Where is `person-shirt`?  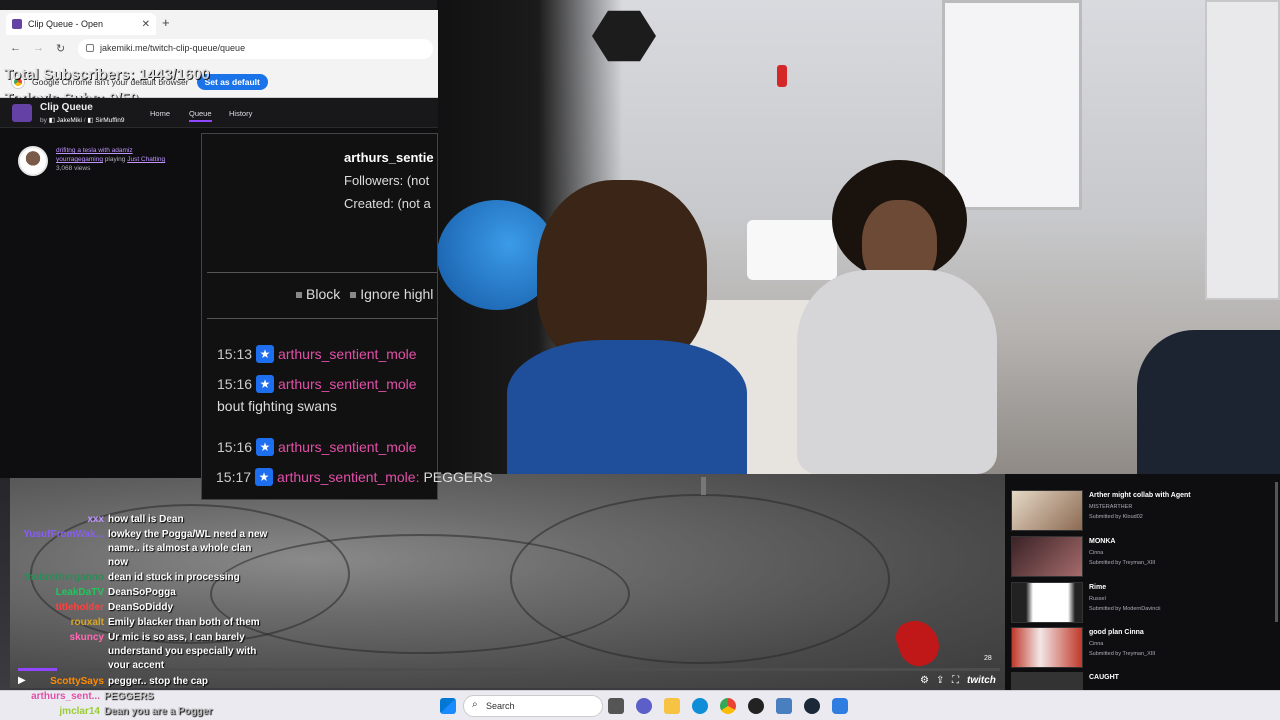 person-shirt is located at coordinates (627, 407).